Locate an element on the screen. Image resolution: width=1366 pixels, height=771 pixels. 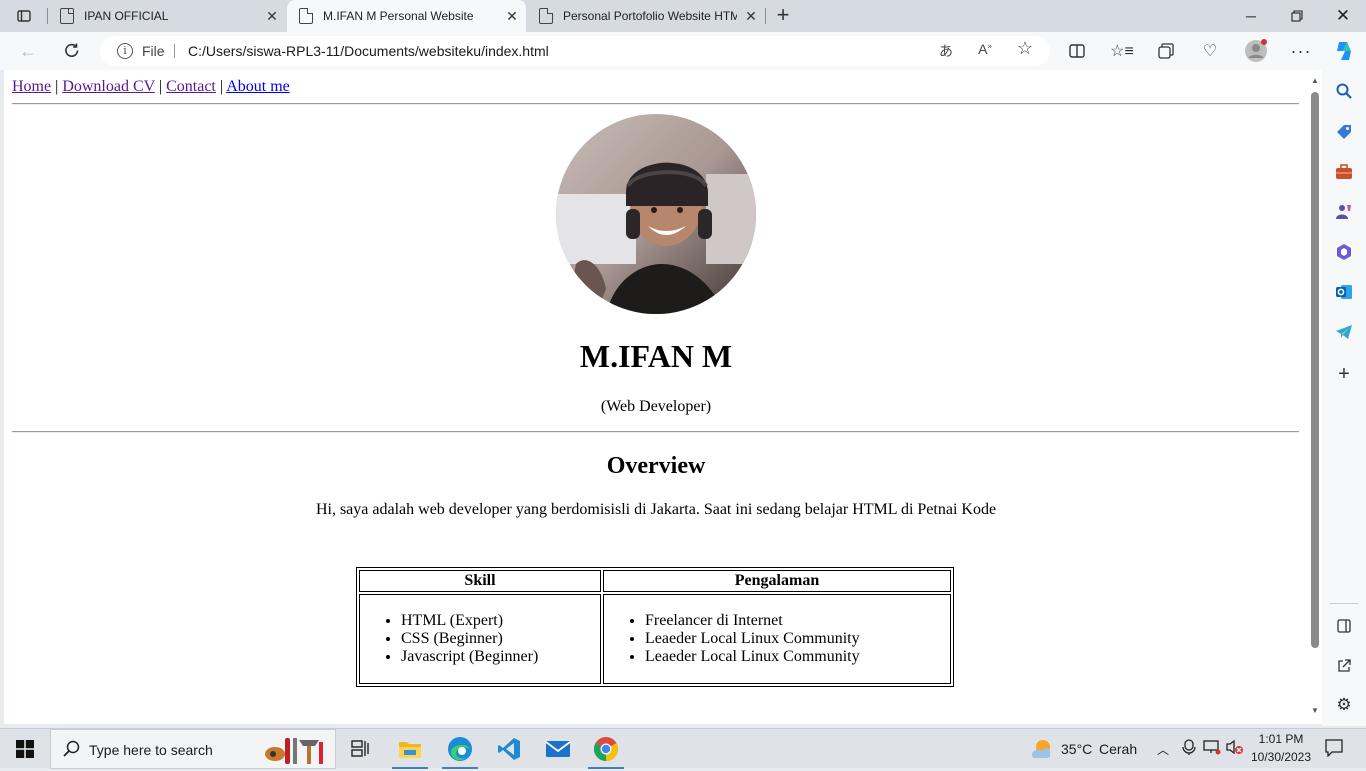
more-icon: ··· is located at coordinates (1301, 51).